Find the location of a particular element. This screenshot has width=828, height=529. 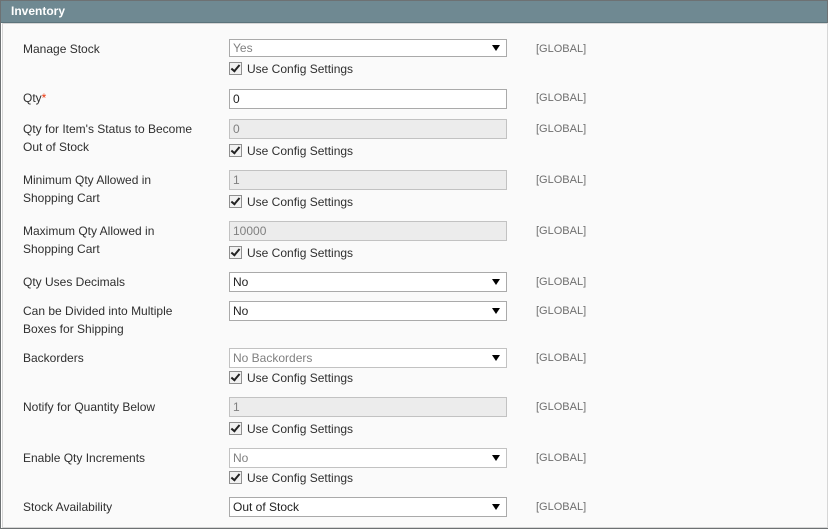

min-qty-value: 1 is located at coordinates (236, 180).